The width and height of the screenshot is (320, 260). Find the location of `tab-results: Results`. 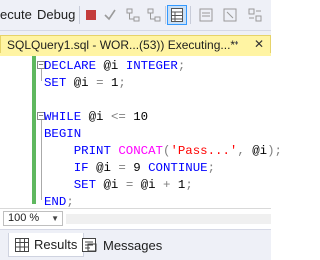

tab-results: Results is located at coordinates (46, 245).